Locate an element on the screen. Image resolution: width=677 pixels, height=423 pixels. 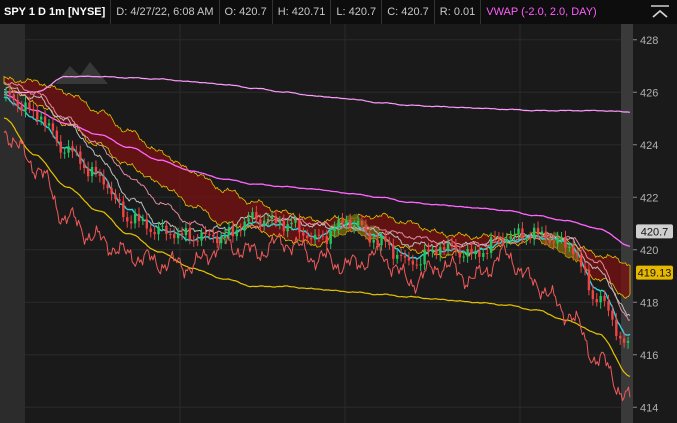
current-price-text: 420.7 is located at coordinates (655, 232).